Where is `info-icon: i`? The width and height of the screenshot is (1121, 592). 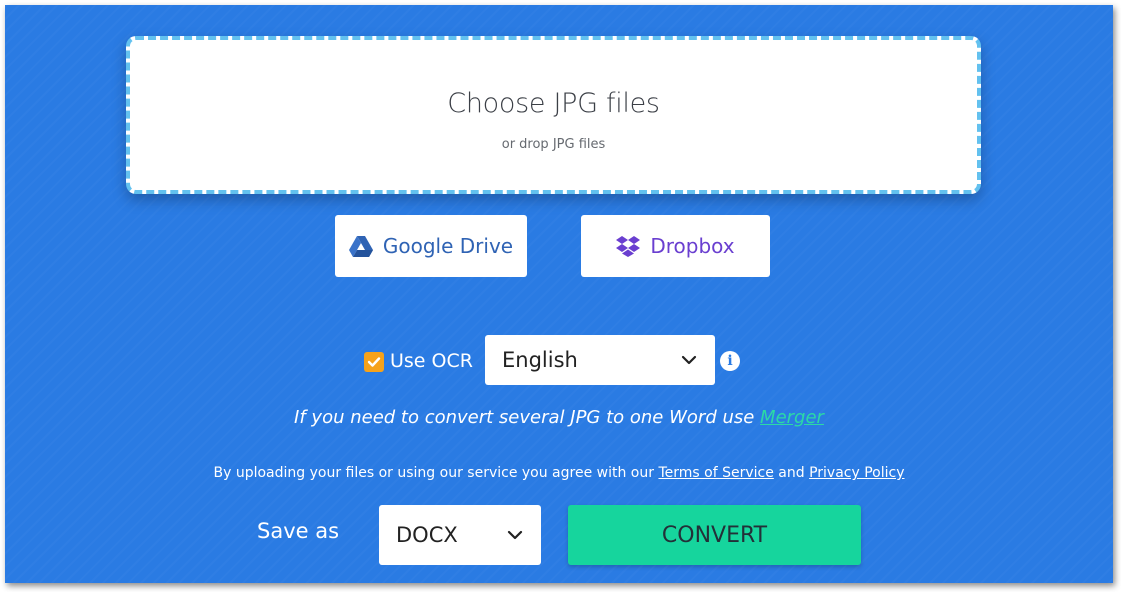
info-icon: i is located at coordinates (730, 361).